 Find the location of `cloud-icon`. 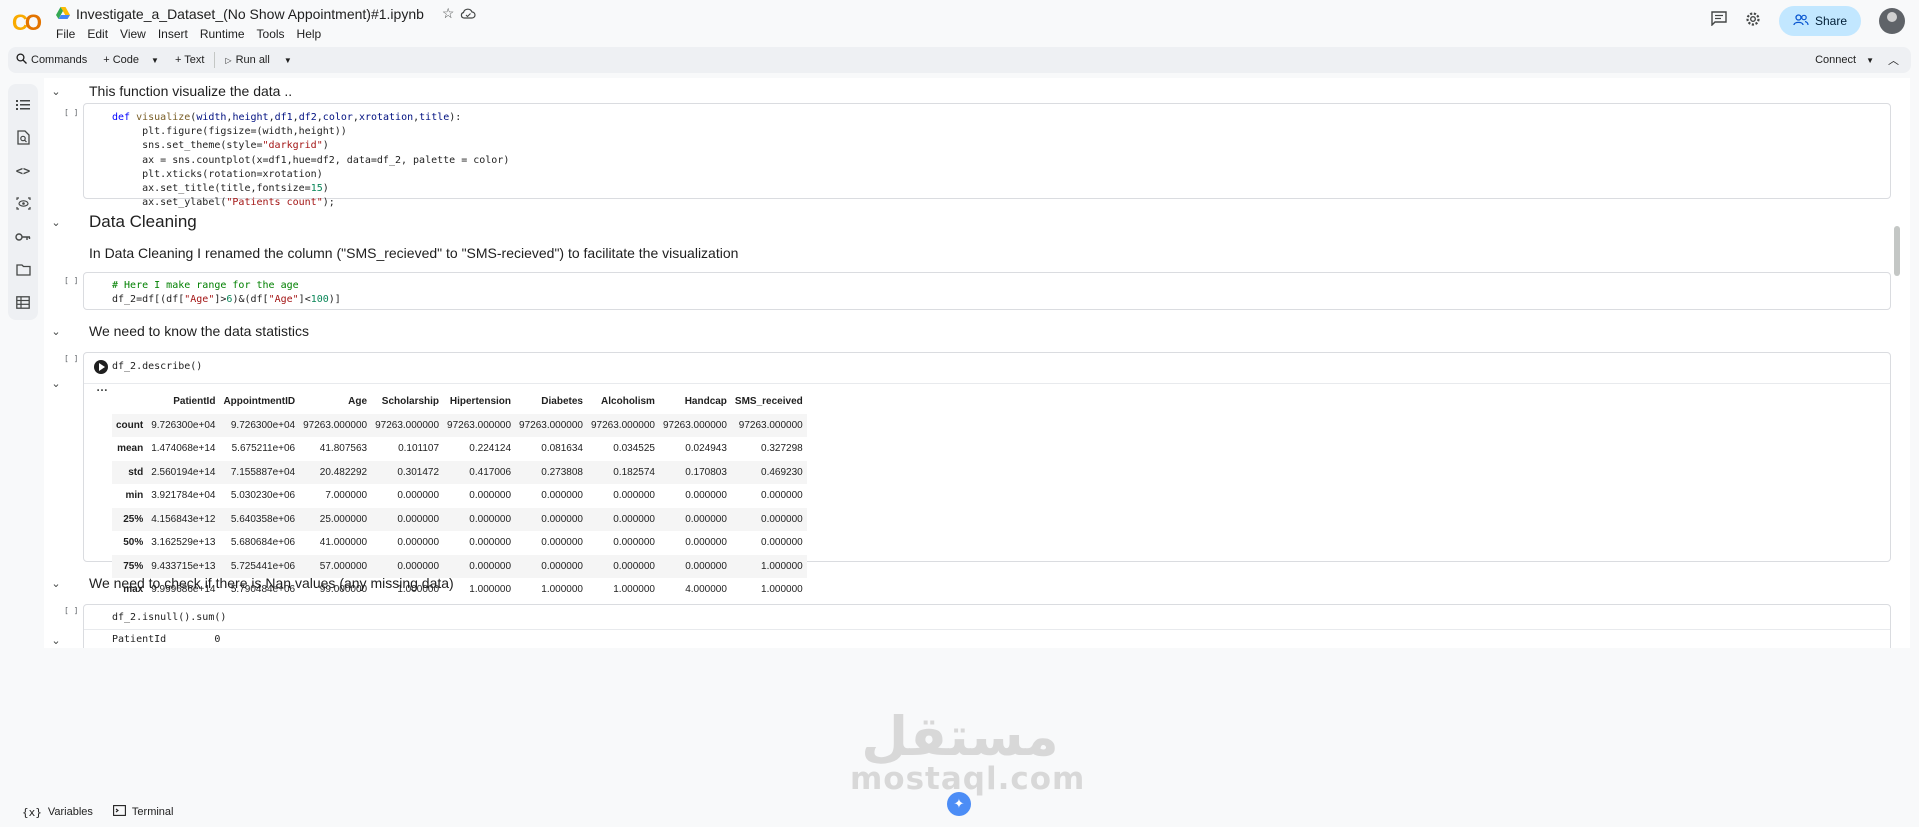

cloud-icon is located at coordinates (468, 14).